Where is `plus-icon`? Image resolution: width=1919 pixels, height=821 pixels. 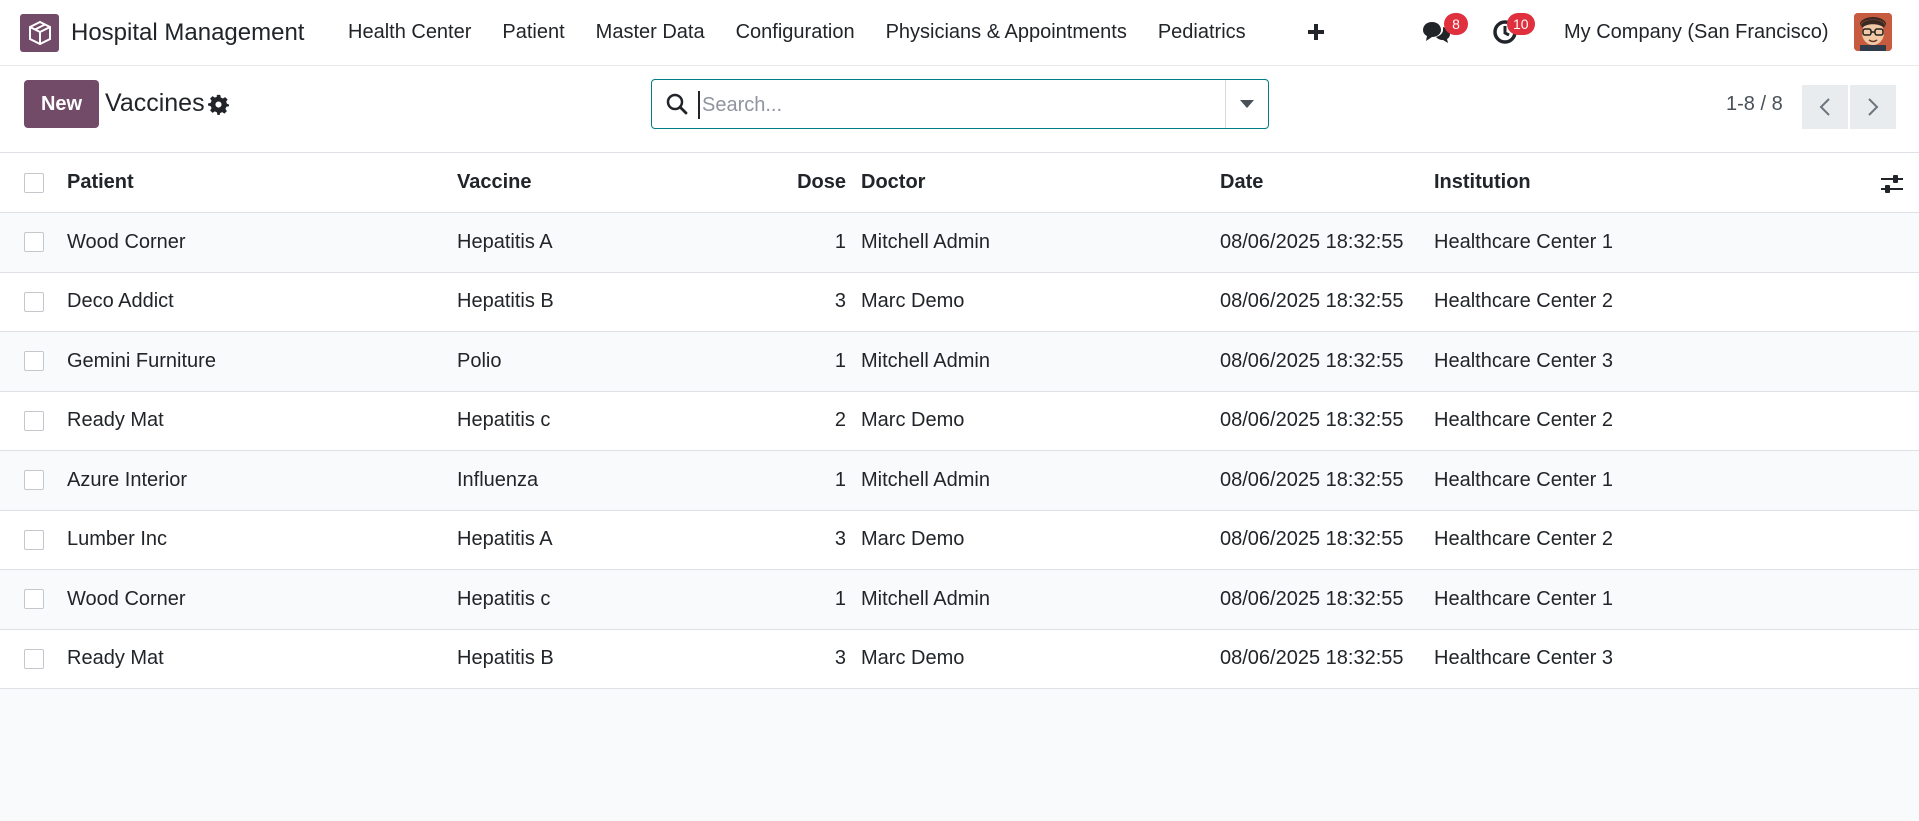
plus-icon is located at coordinates (1316, 32).